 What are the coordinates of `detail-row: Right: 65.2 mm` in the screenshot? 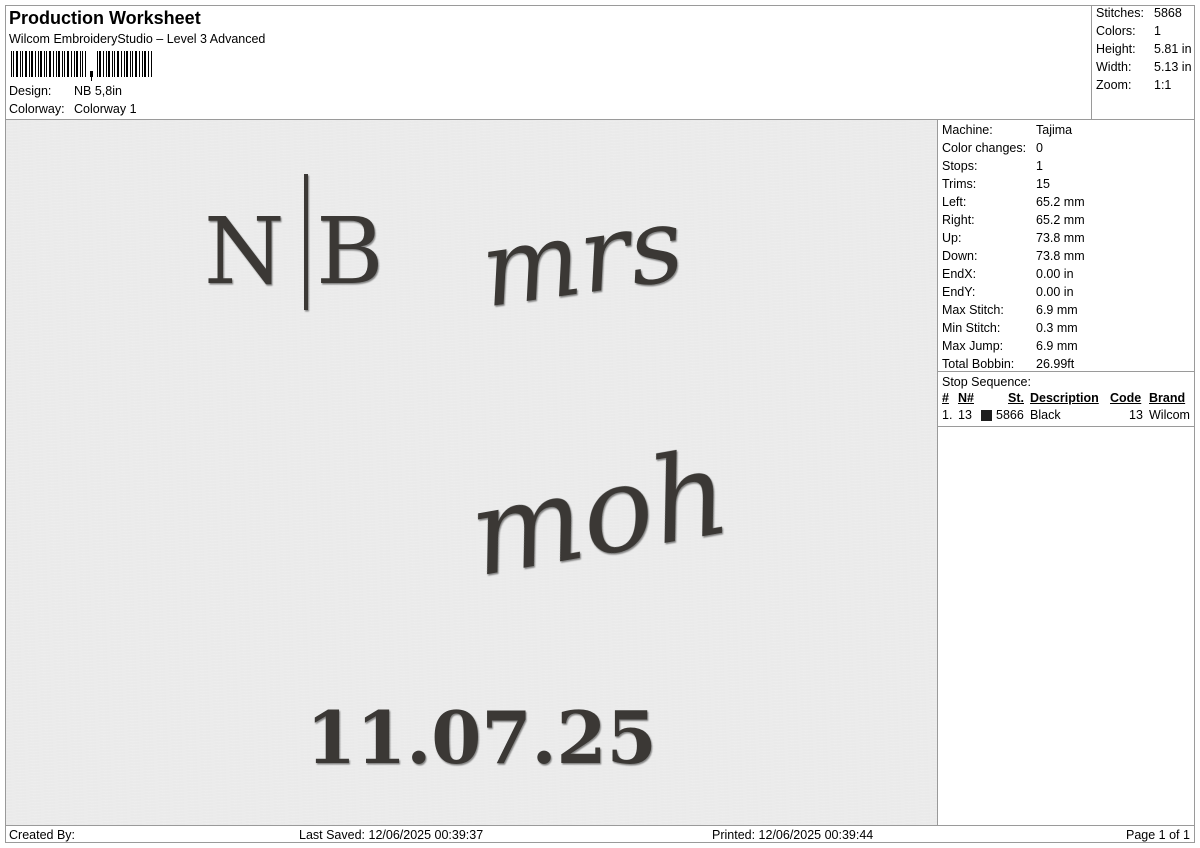 It's located at (1013, 220).